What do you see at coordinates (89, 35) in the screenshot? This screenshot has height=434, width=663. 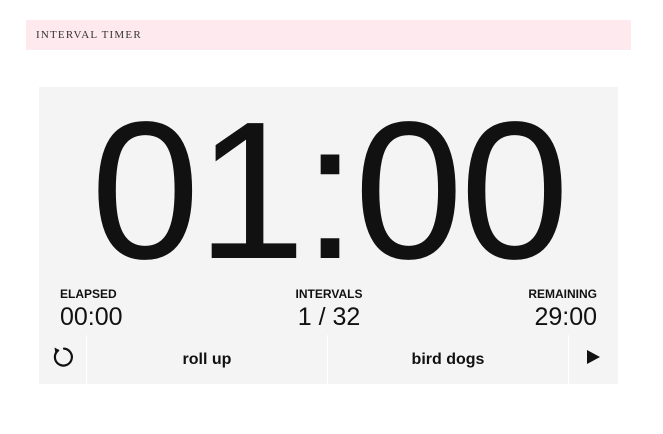 I see `app-title: INTERVAL TIMER` at bounding box center [89, 35].